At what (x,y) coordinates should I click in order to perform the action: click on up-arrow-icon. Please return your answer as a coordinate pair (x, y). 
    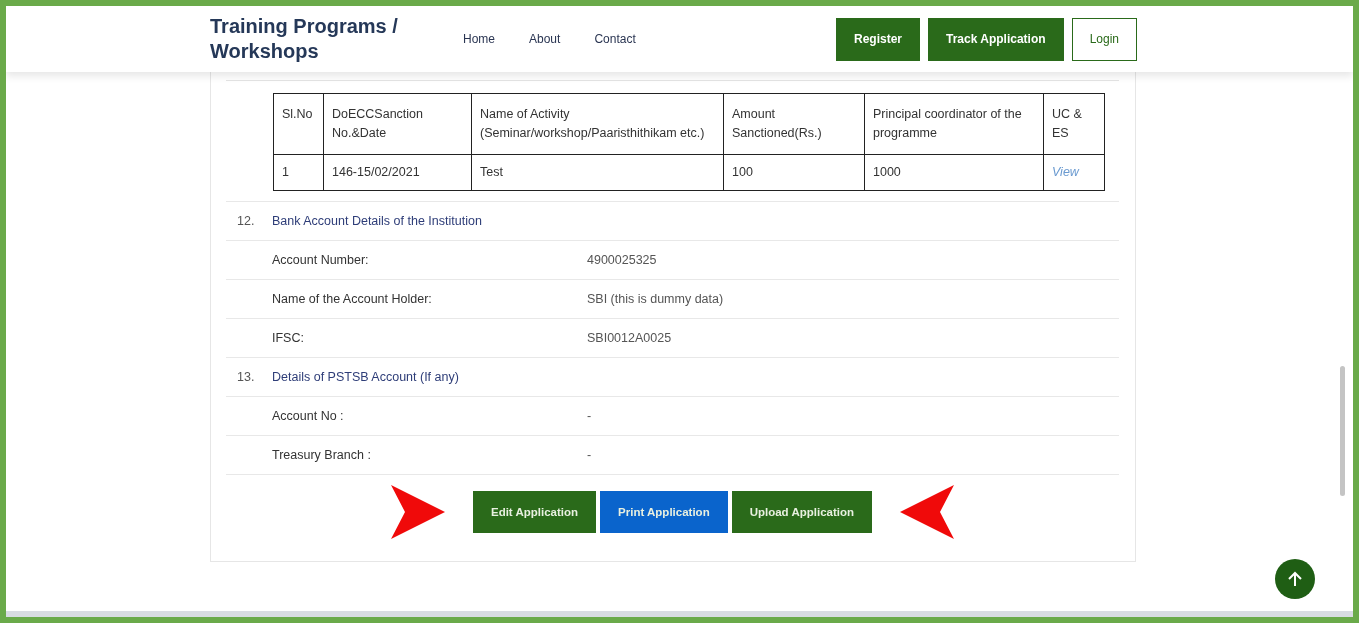
    Looking at the image, I should click on (1295, 579).